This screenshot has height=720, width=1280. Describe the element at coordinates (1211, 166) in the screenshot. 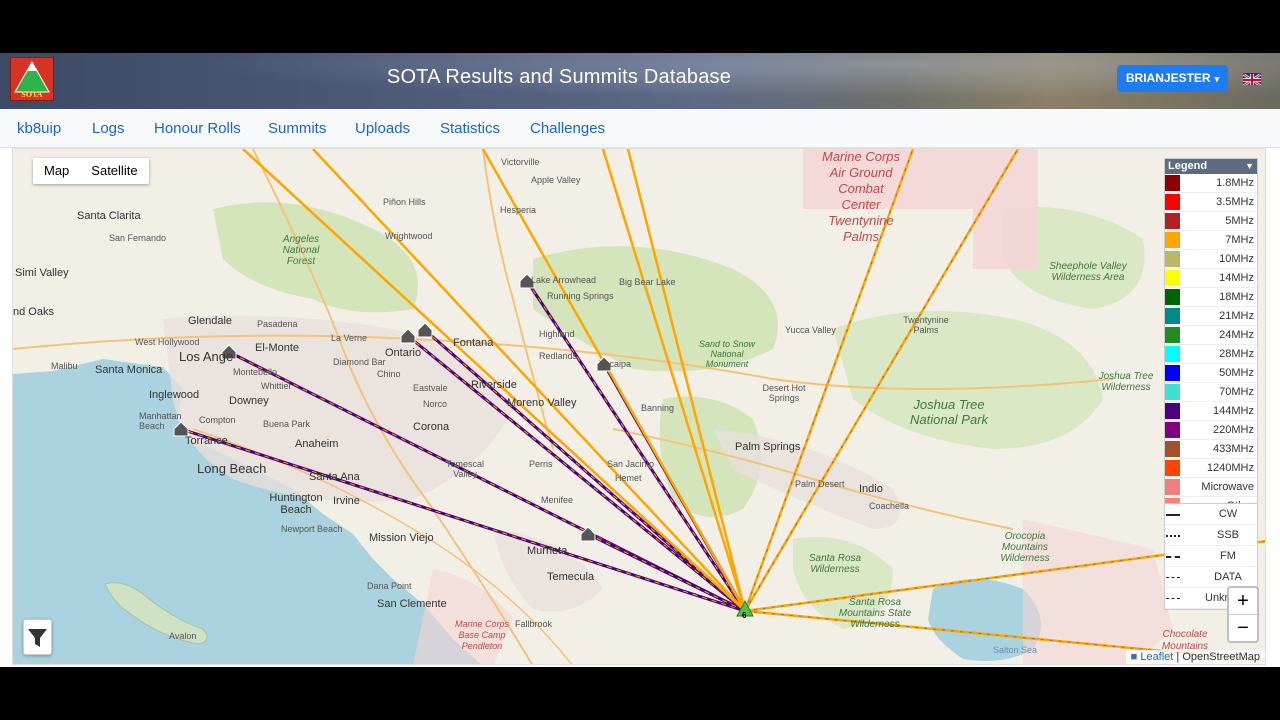

I see `legend-header: Legend ▼` at that location.